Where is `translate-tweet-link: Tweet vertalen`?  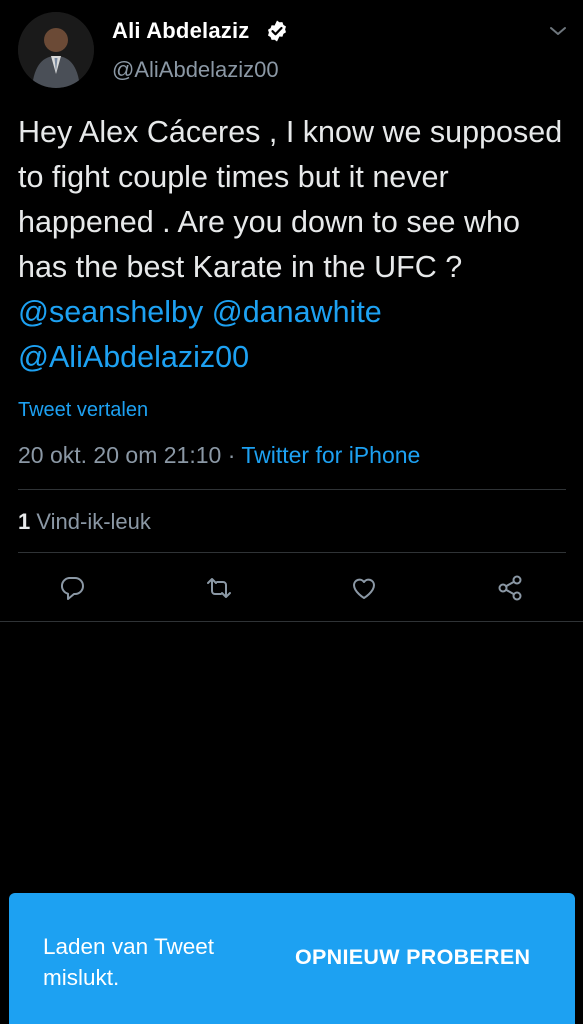 translate-tweet-link: Tweet vertalen is located at coordinates (83, 410).